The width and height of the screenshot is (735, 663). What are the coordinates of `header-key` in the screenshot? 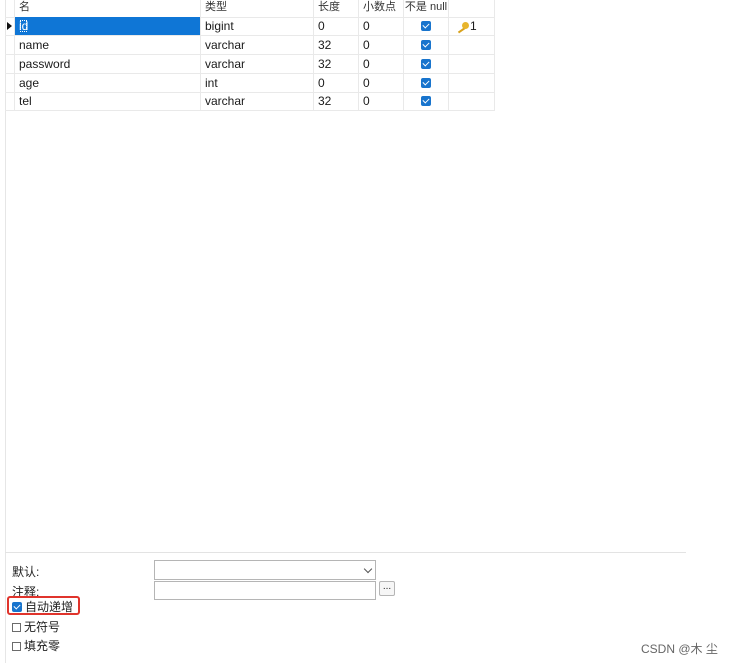 It's located at (472, 9).